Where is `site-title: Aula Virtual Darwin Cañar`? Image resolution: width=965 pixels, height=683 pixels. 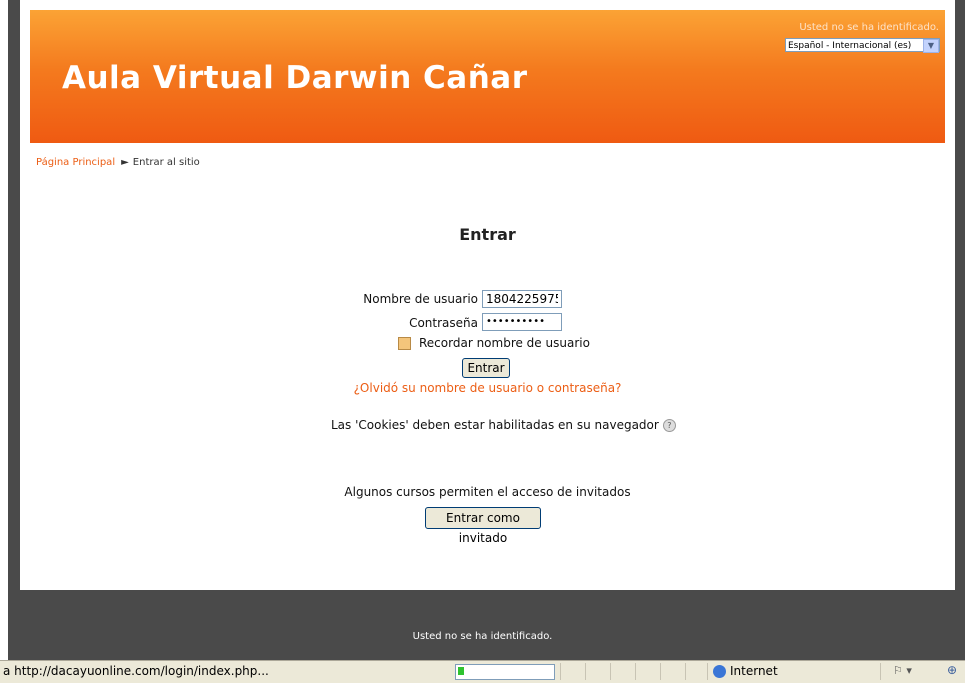 site-title: Aula Virtual Darwin Cañar is located at coordinates (295, 78).